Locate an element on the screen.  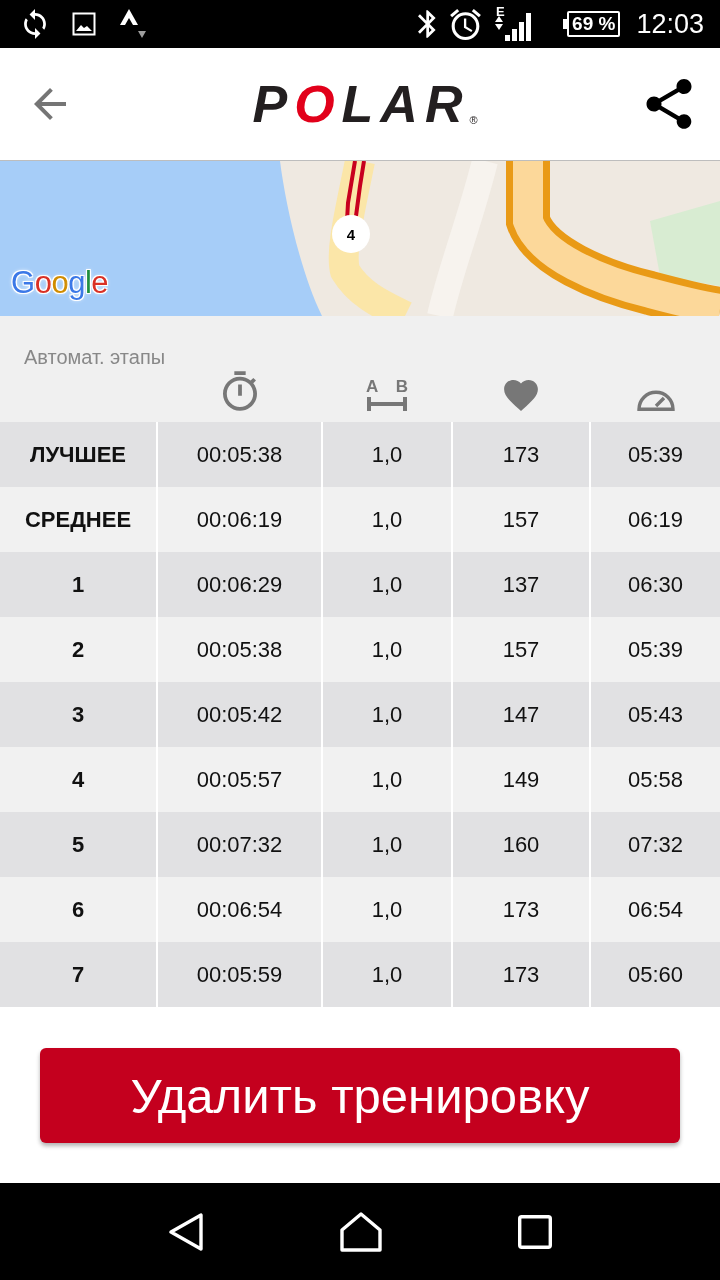
table-cell: 00:05:59 is located at coordinates (239, 974).